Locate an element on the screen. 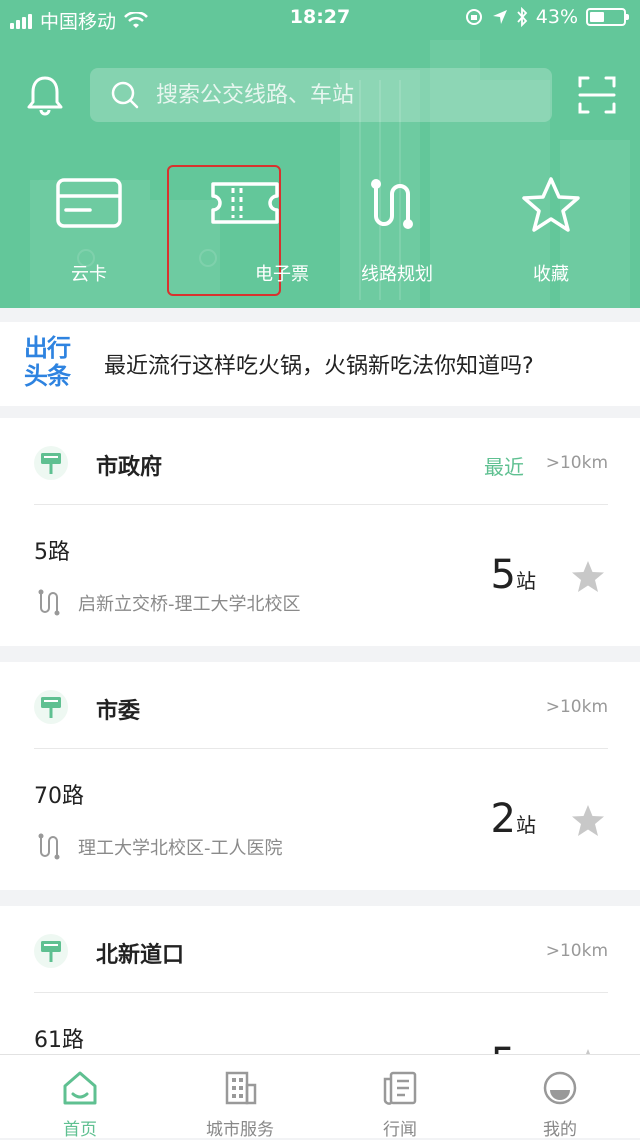 This screenshot has height=1140, width=640. station-name: 北新道口 is located at coordinates (140, 955).